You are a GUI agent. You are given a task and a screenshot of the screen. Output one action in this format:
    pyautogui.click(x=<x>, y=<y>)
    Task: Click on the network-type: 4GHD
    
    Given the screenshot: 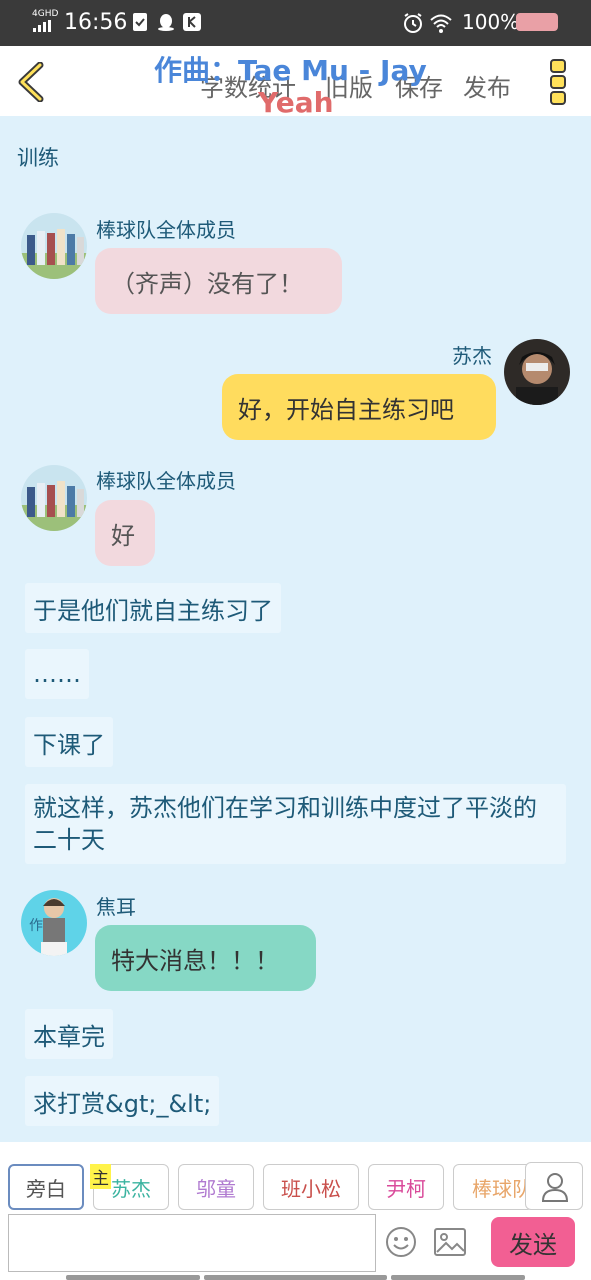 What is the action you would take?
    pyautogui.click(x=45, y=14)
    